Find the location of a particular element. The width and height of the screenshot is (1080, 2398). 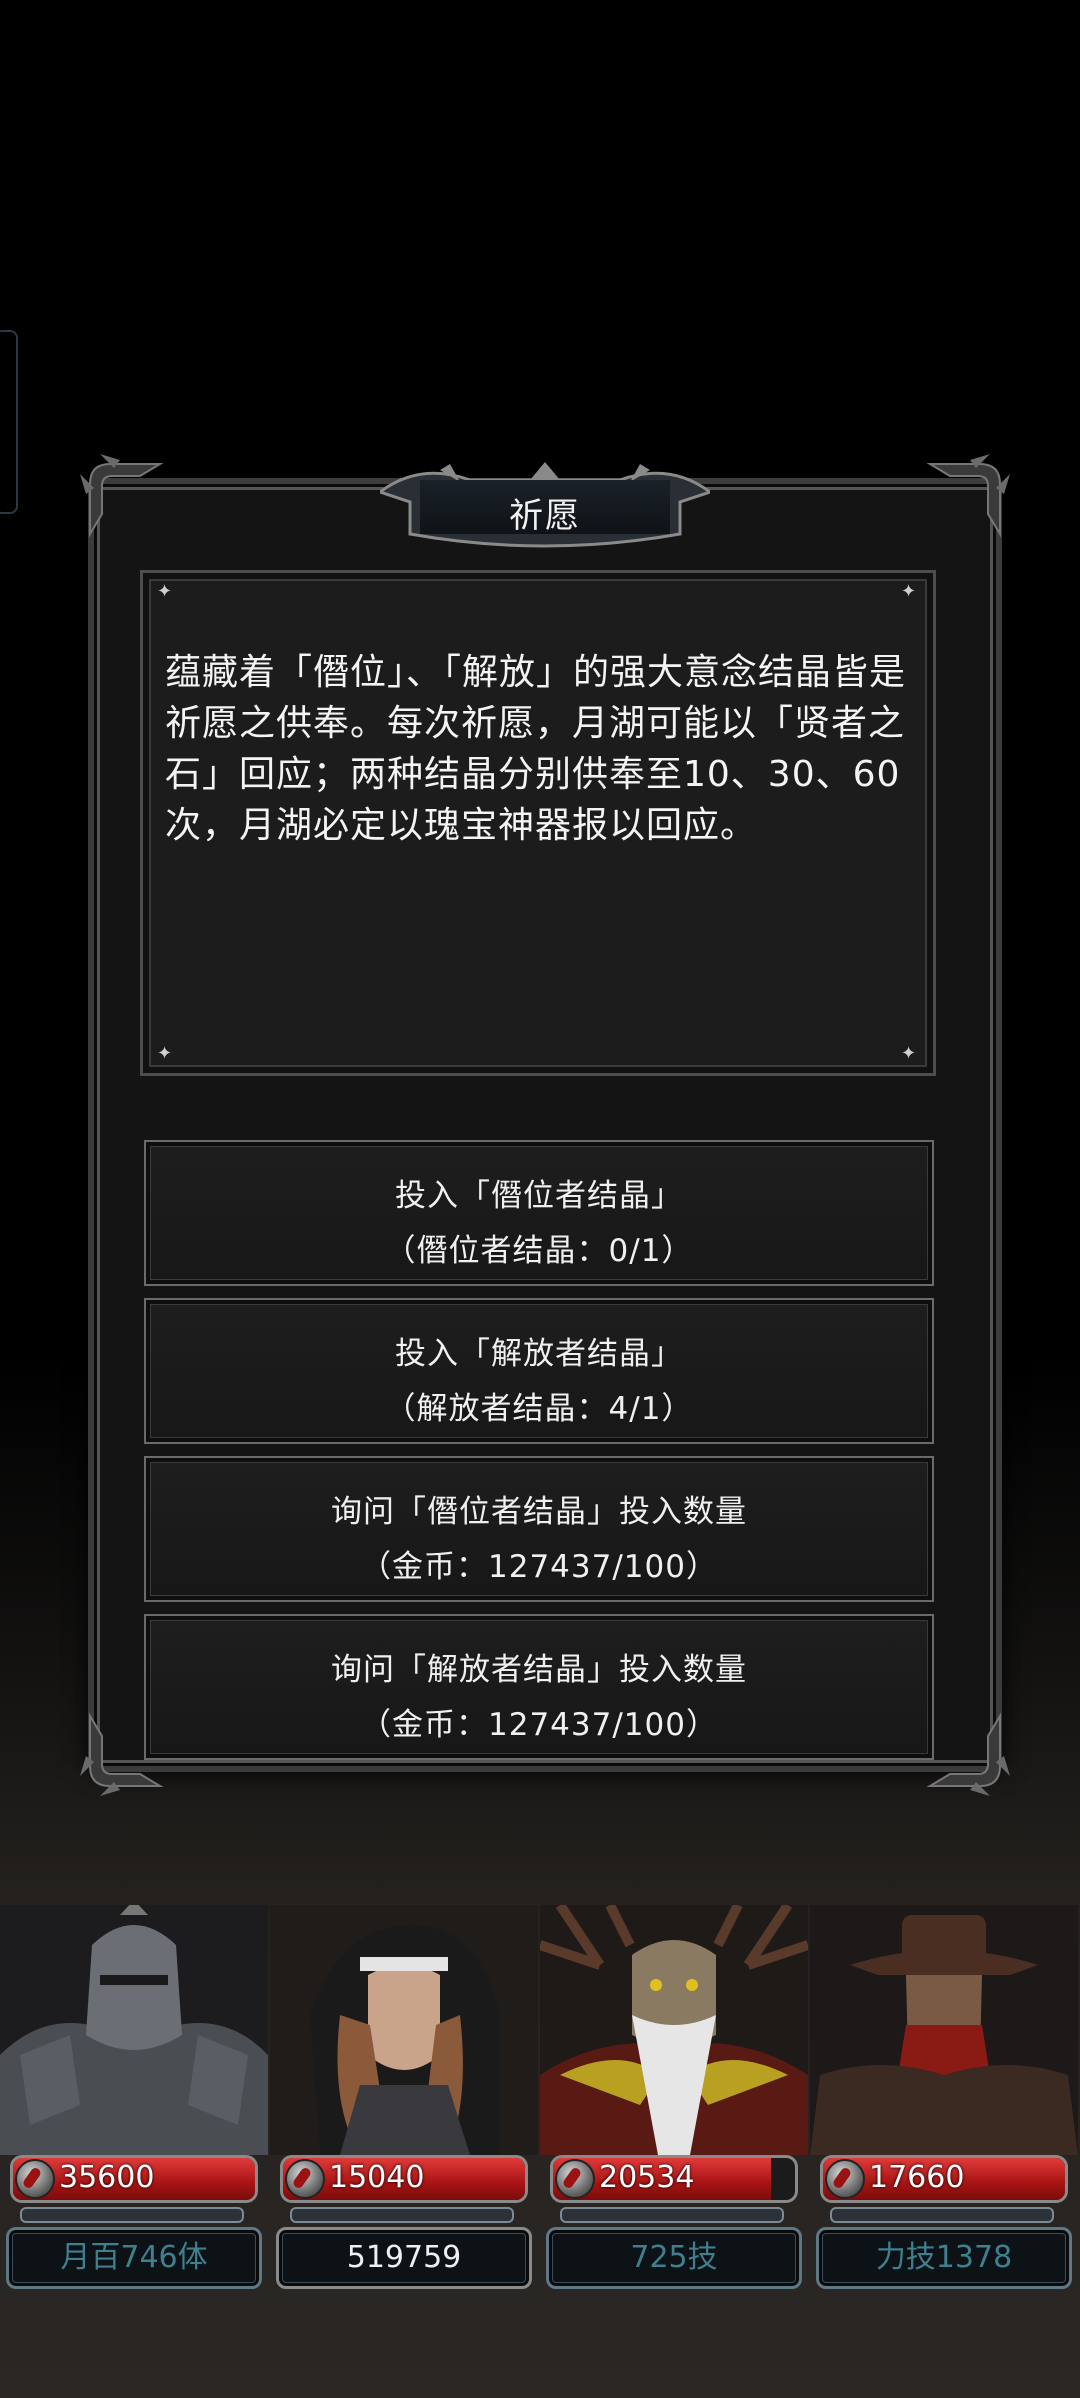

offer-liberator-crystal-button: 投入「解放者结晶」 （解放者结晶：4/1） is located at coordinates (539, 1371).